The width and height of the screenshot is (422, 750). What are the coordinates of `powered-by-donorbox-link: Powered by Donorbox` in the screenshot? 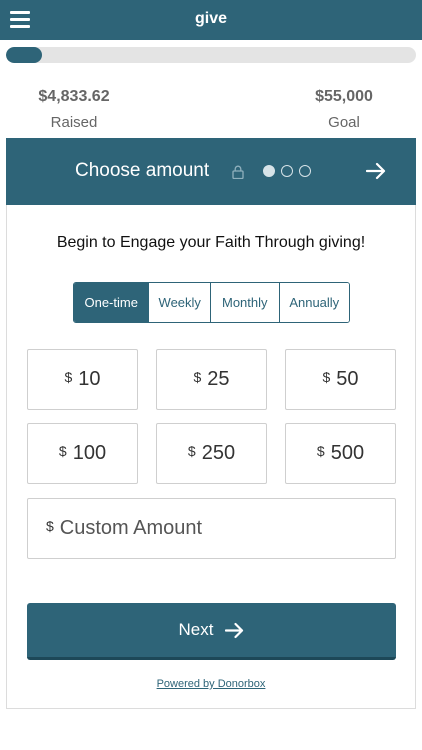 It's located at (211, 684).